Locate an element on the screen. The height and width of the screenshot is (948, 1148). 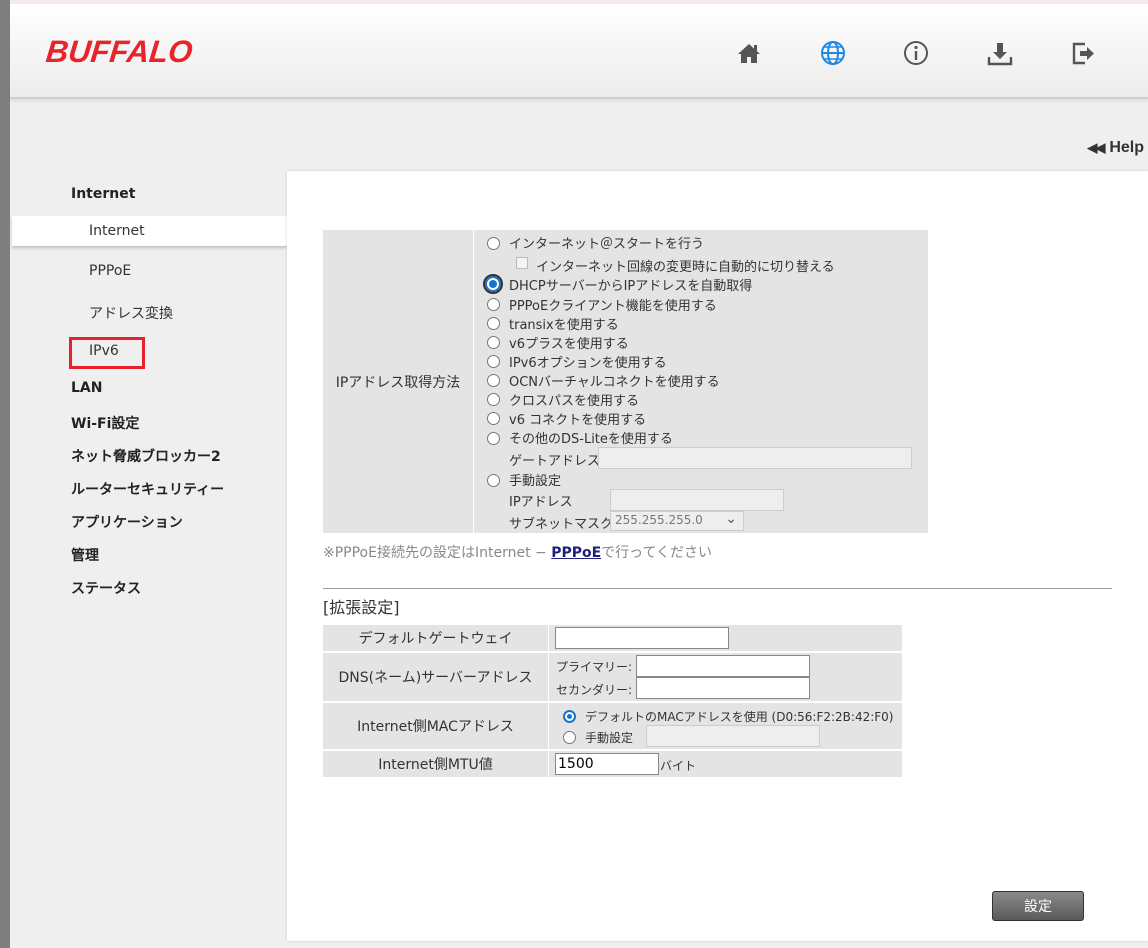
nav-sub-address-translation: アドレス変換 is located at coordinates (131, 313).